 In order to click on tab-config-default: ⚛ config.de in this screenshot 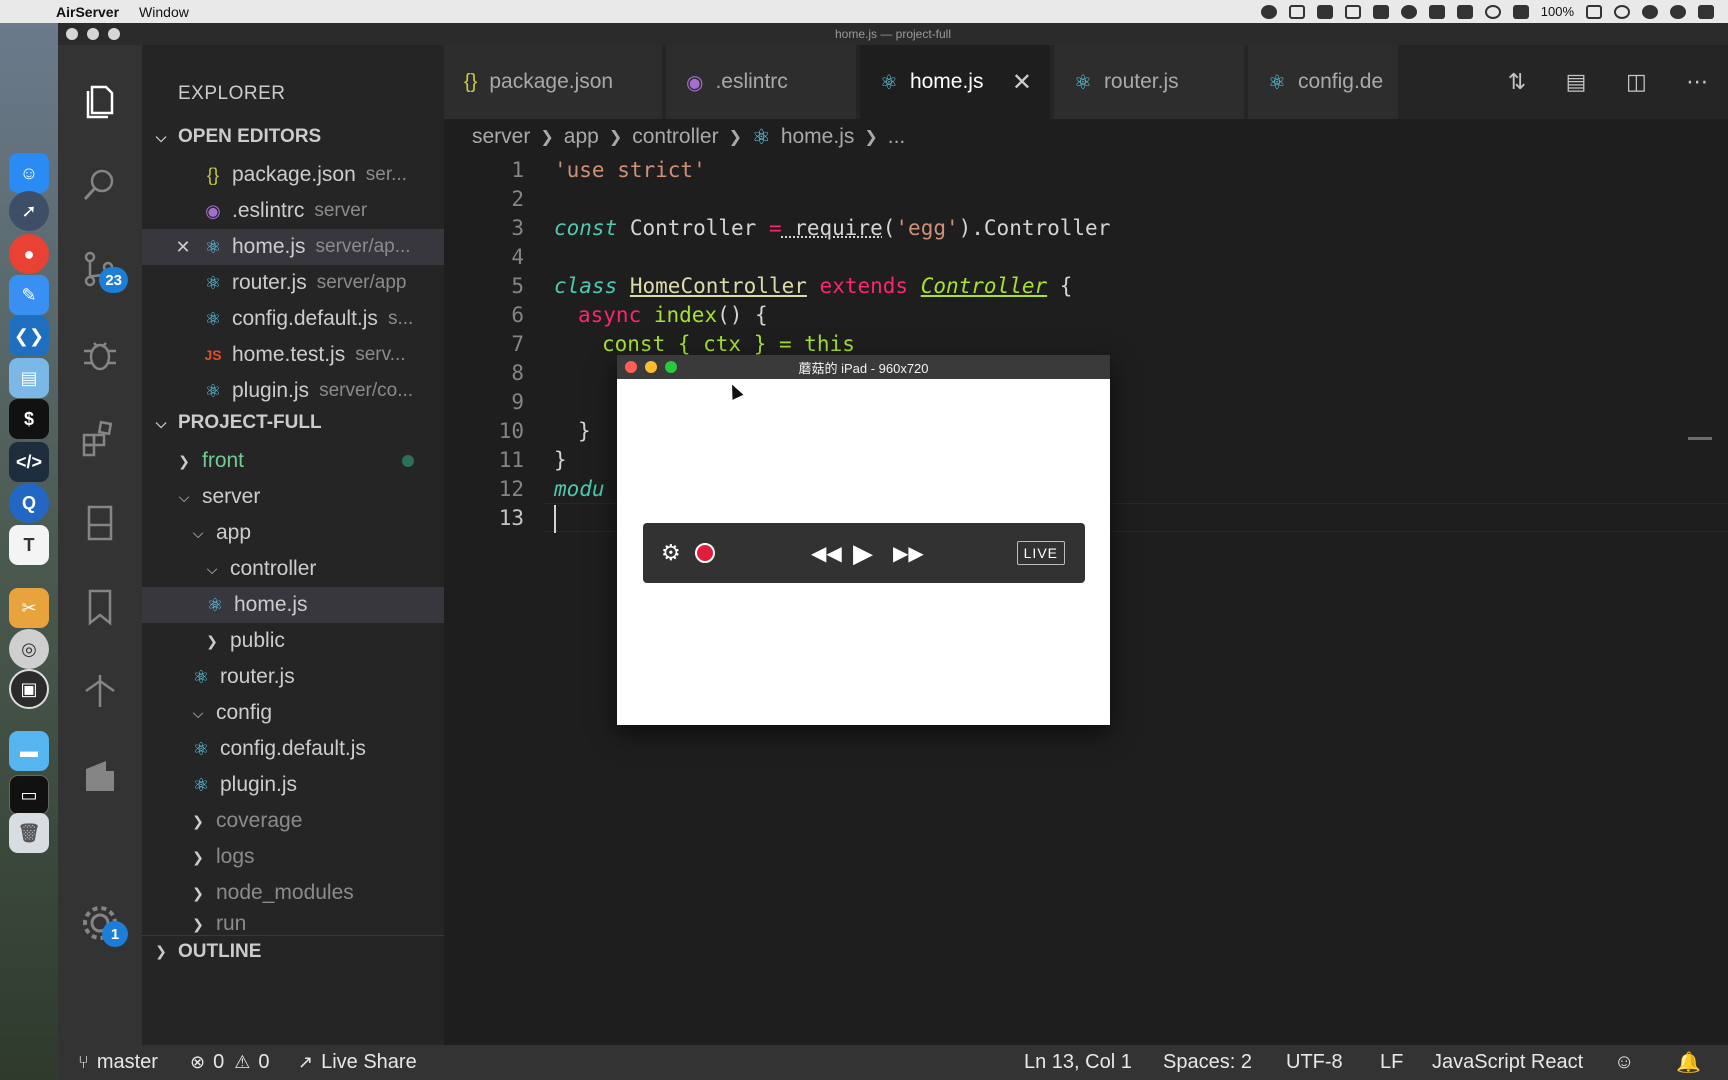, I will do `click(1323, 82)`.